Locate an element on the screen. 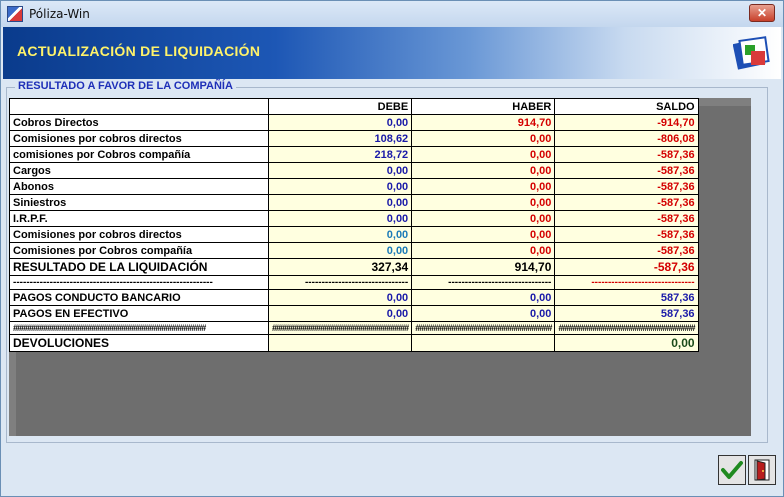 The height and width of the screenshot is (497, 784). column-header-haber: HABER is located at coordinates (483, 106).